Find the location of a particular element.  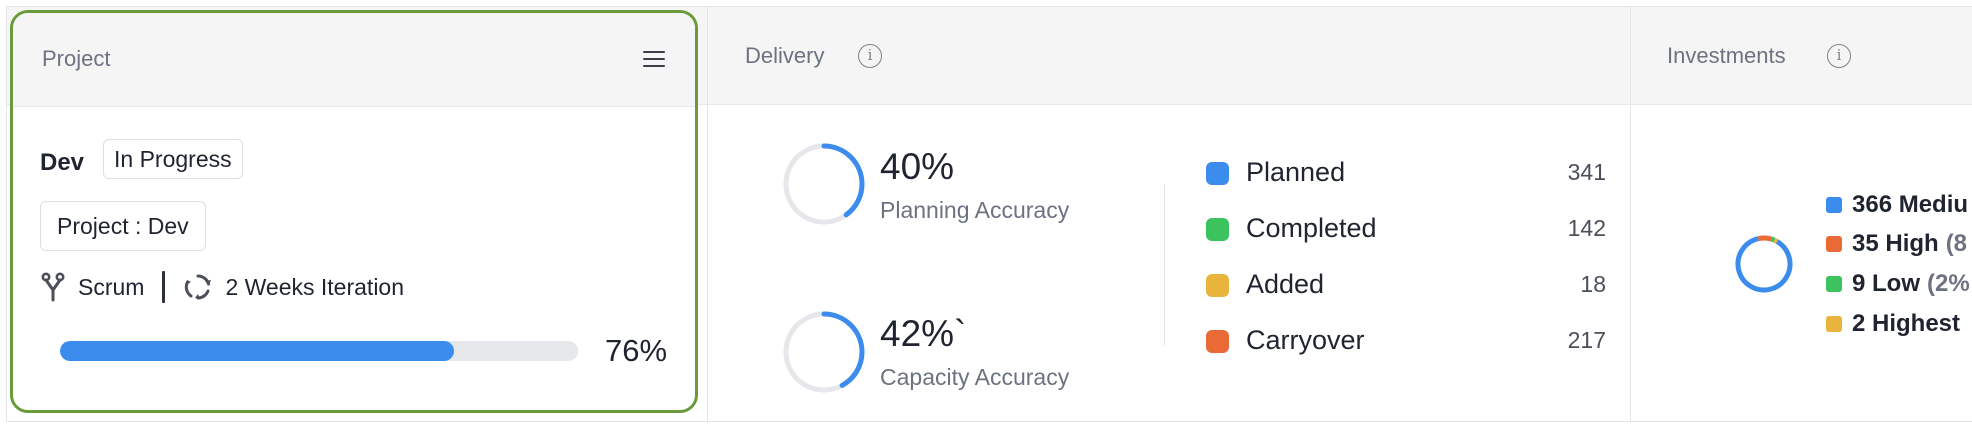

legend-item-planned: Planned 341 is located at coordinates (1406, 173).